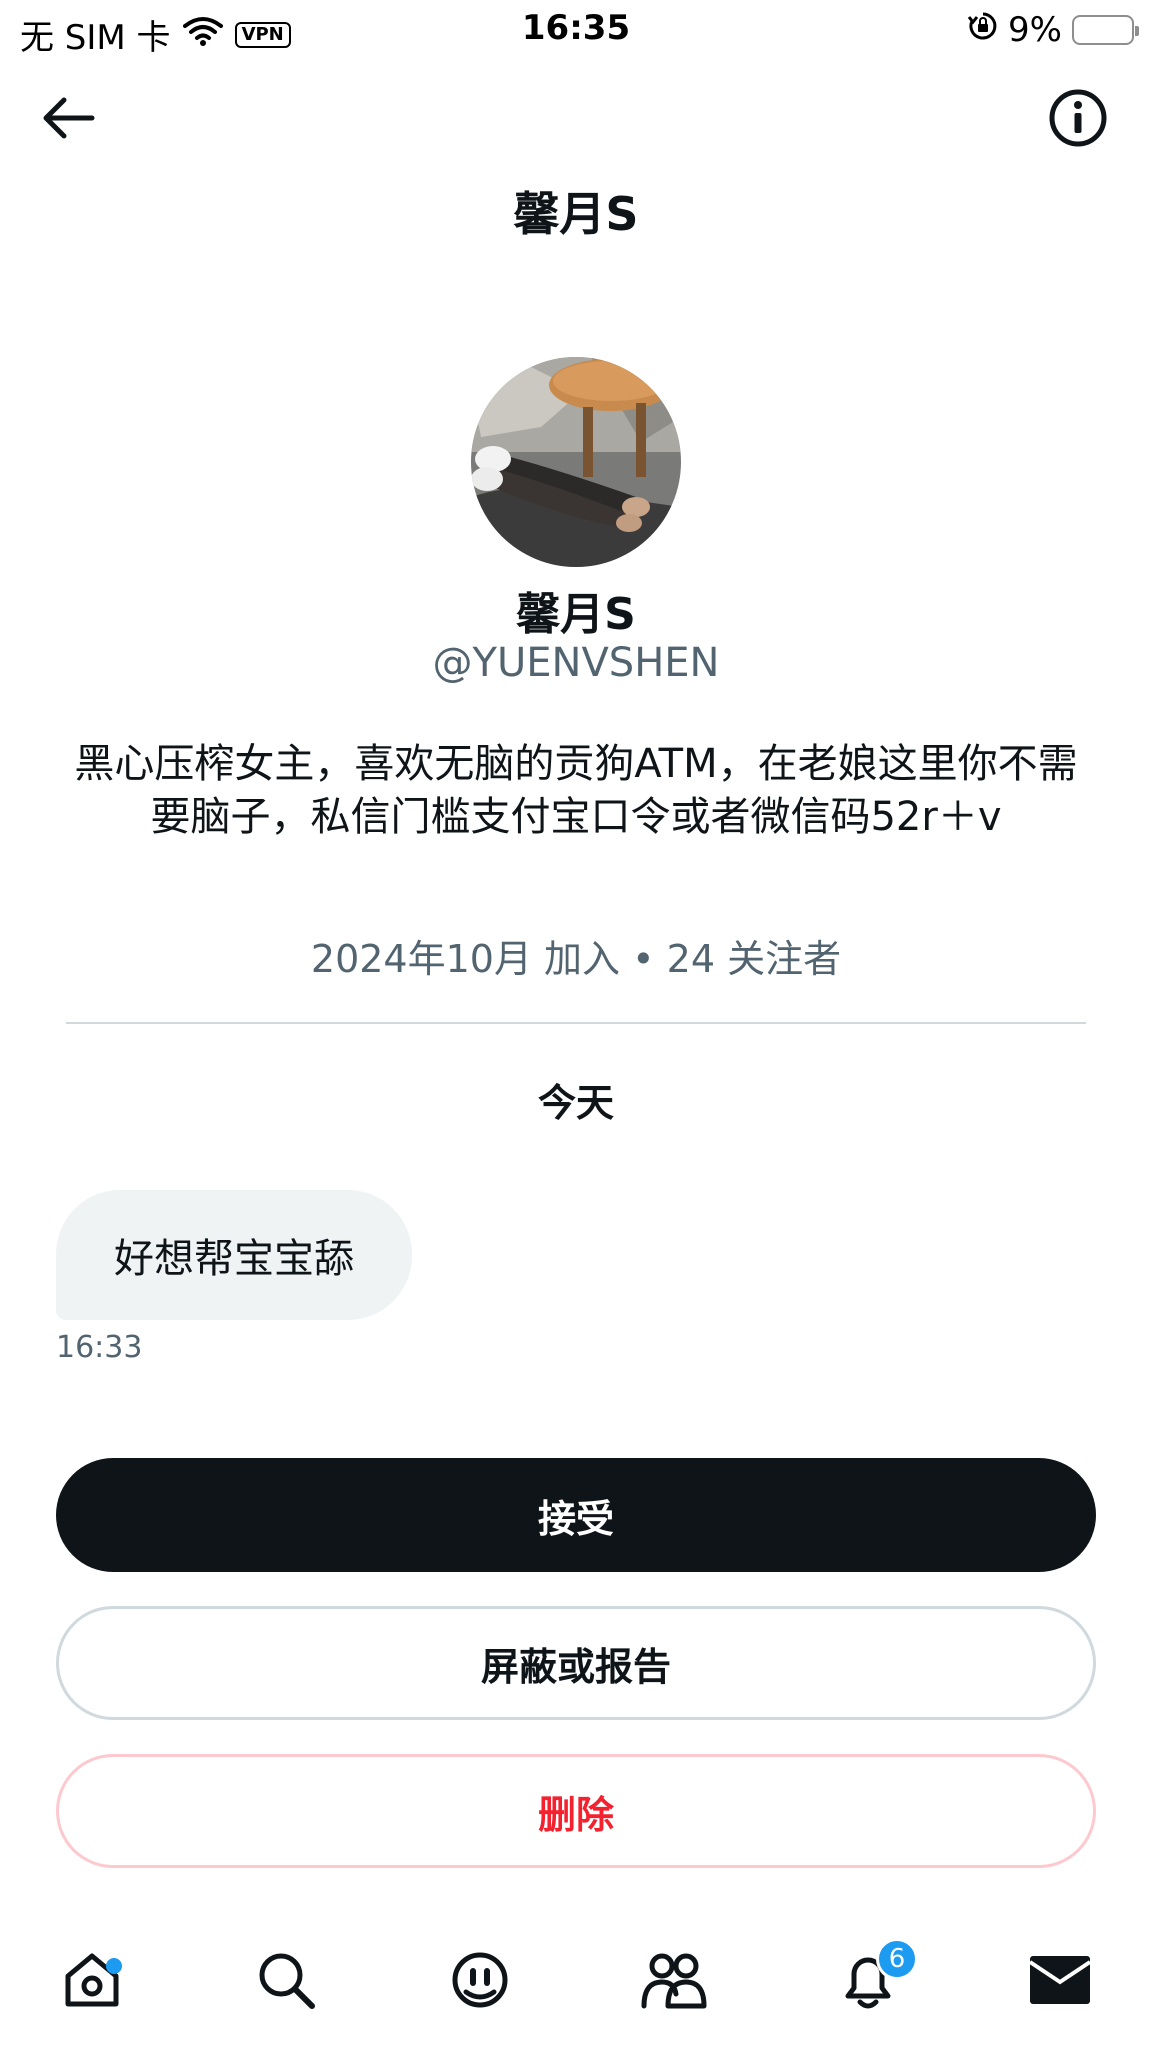 The height and width of the screenshot is (2048, 1152). I want to click on message-text: 好想帮宝宝舔, so click(234, 1259).